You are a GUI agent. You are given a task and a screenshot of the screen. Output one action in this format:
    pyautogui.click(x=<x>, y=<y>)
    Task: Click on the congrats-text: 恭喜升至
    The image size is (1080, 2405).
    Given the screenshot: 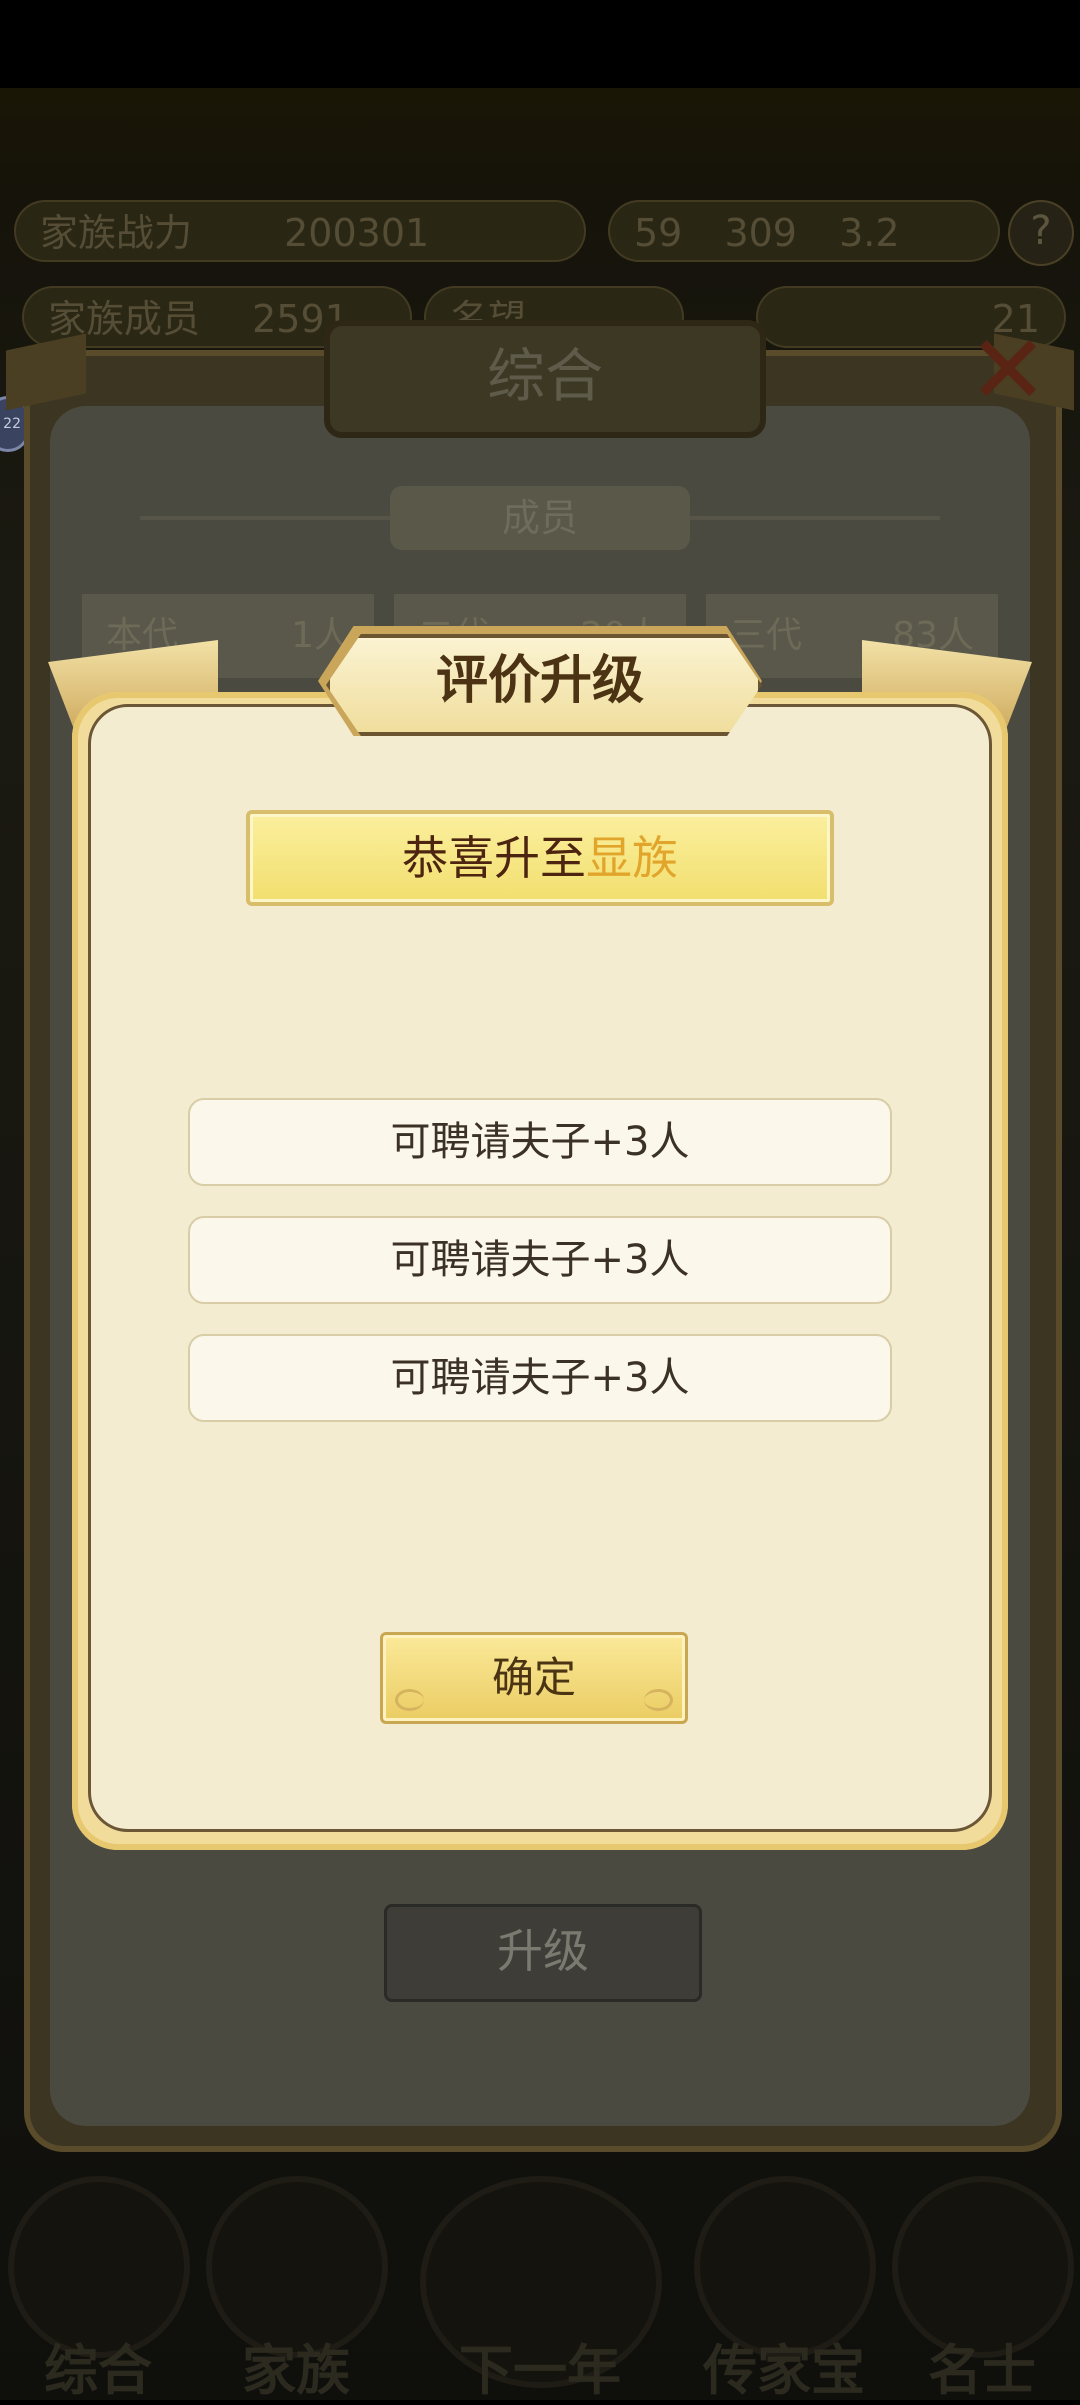 What is the action you would take?
    pyautogui.click(x=494, y=858)
    